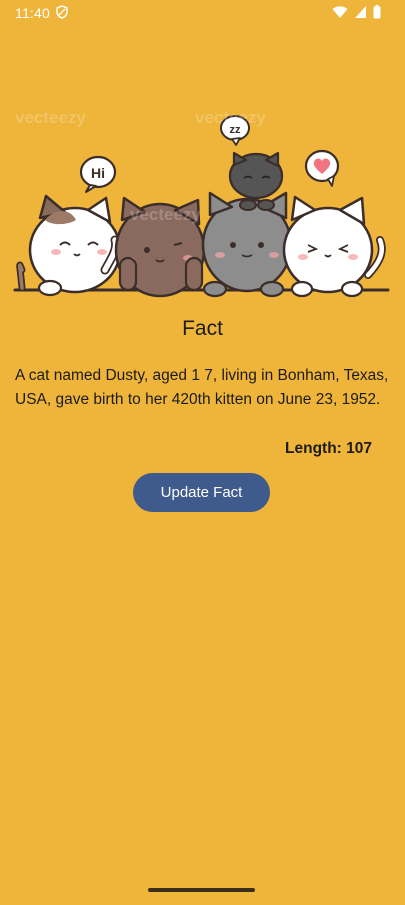 This screenshot has height=905, width=405. What do you see at coordinates (201, 492) in the screenshot?
I see `update-fact-button: Update Fact` at bounding box center [201, 492].